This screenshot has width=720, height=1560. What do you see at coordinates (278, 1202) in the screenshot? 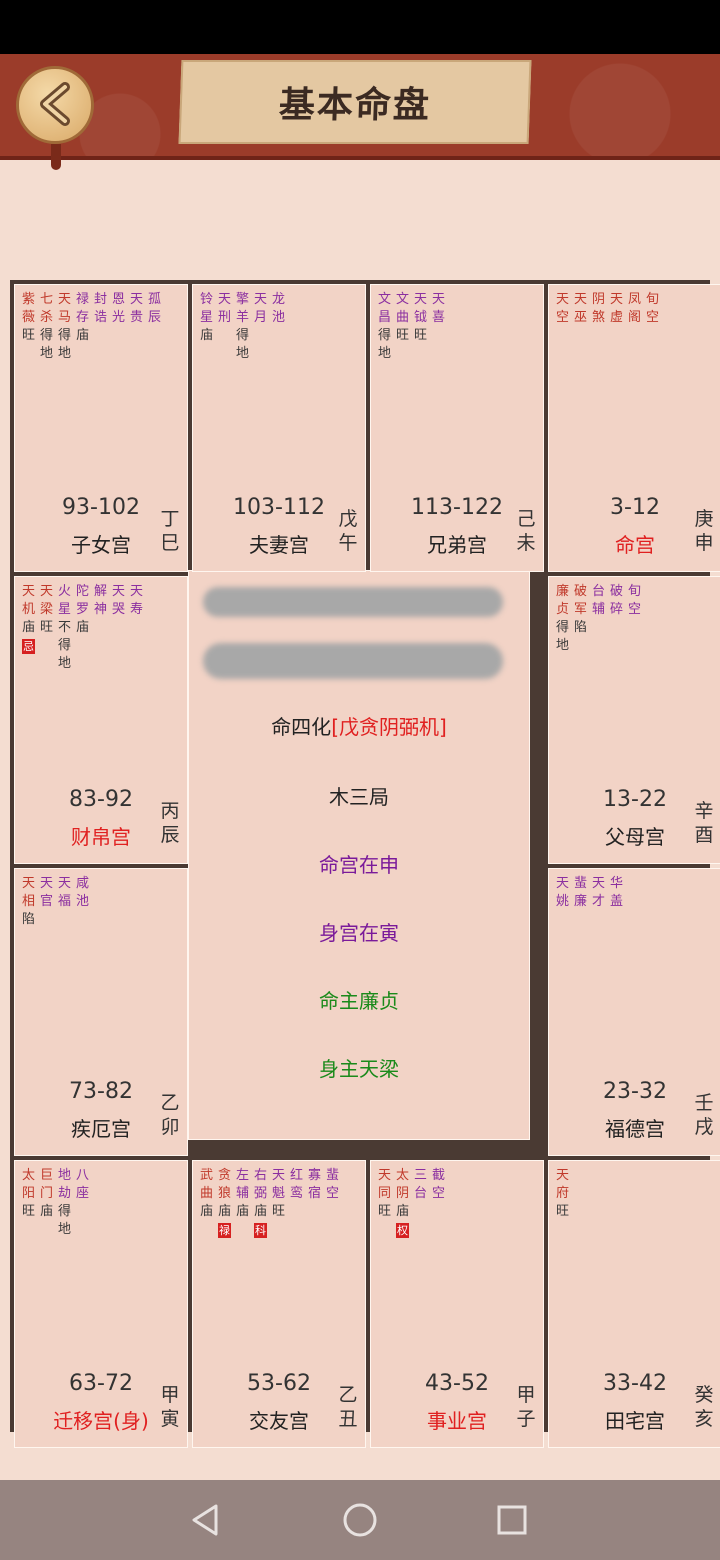
I see `star-item: 天魁旺` at bounding box center [278, 1202].